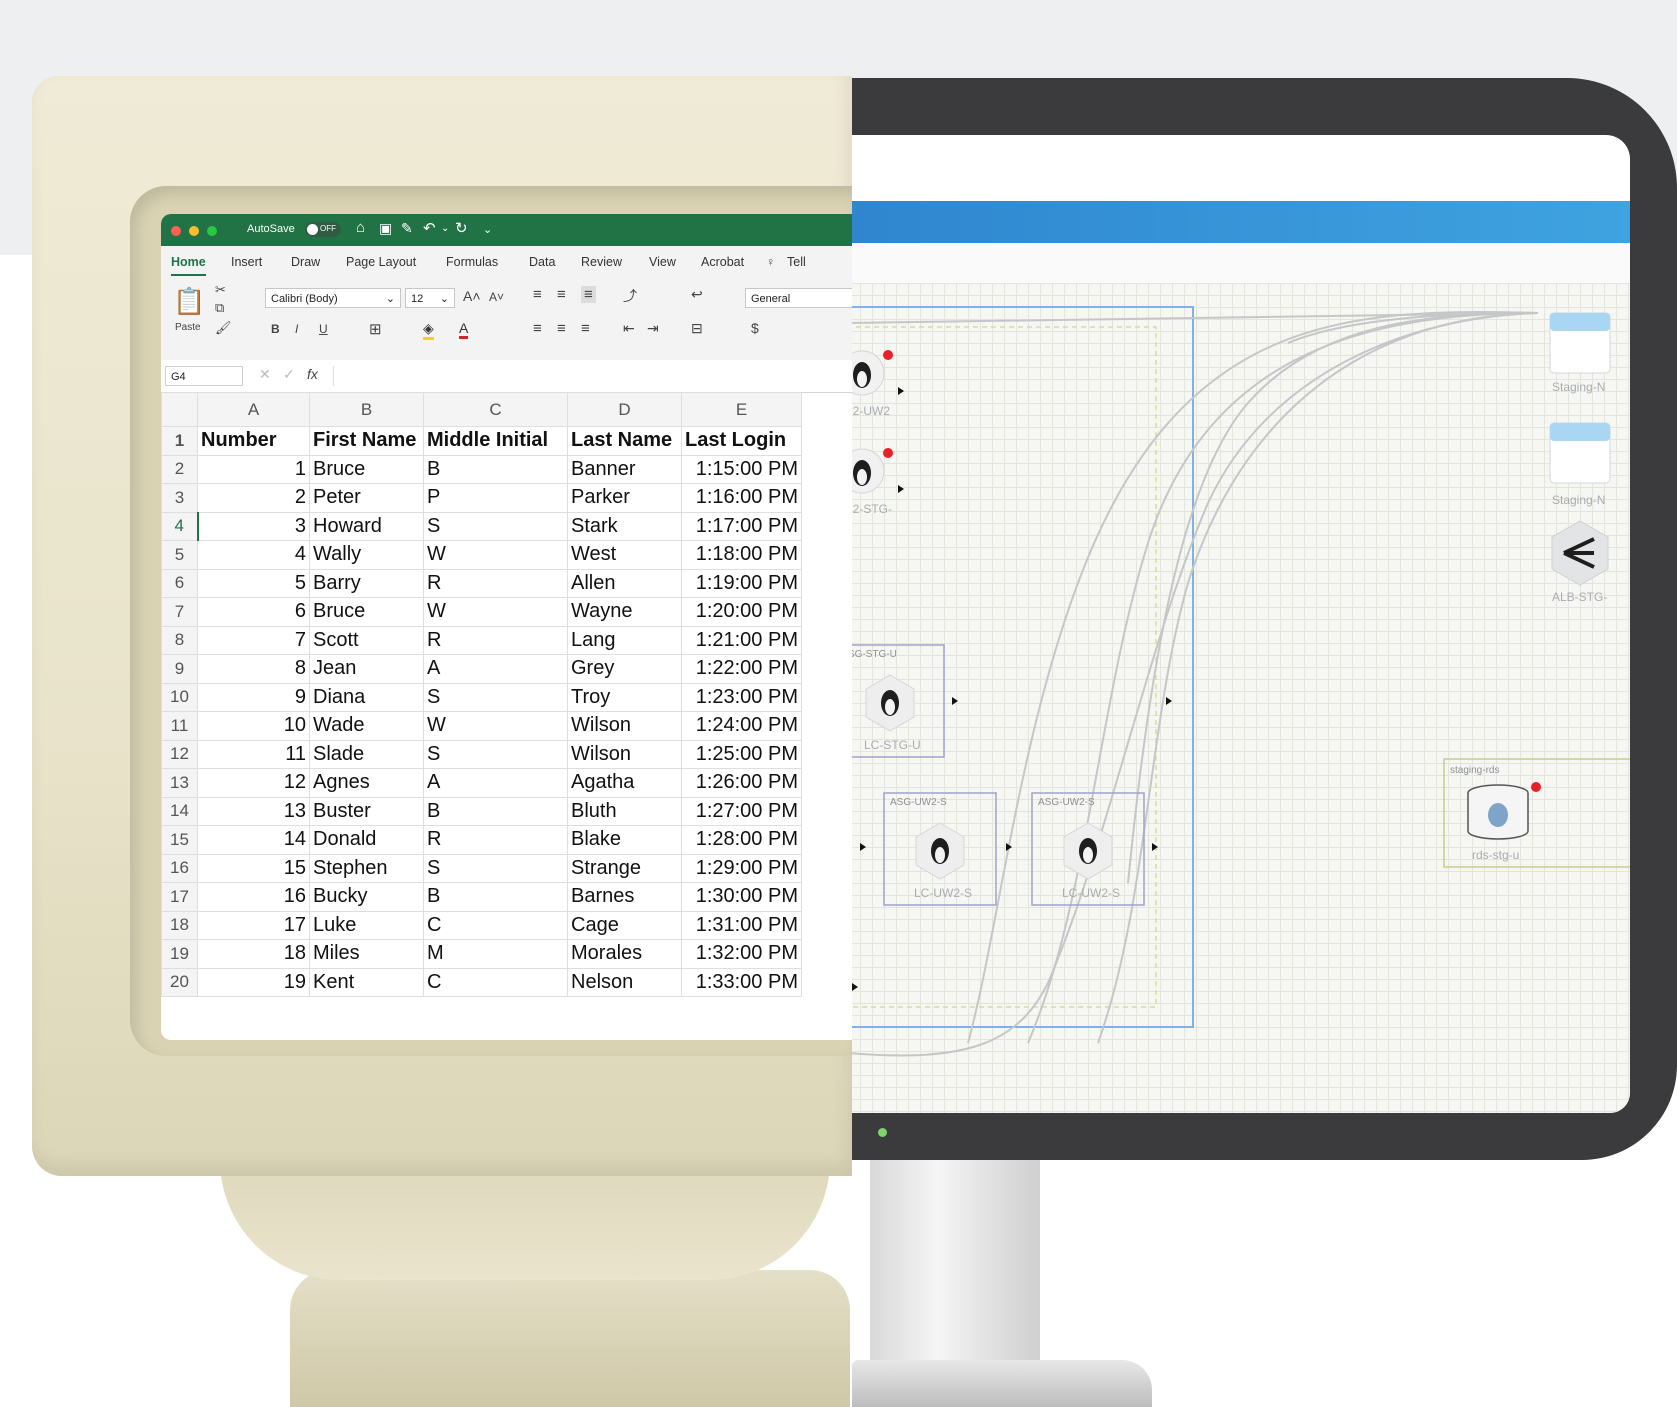 This screenshot has height=1407, width=1677. I want to click on name-box: G4, so click(204, 376).